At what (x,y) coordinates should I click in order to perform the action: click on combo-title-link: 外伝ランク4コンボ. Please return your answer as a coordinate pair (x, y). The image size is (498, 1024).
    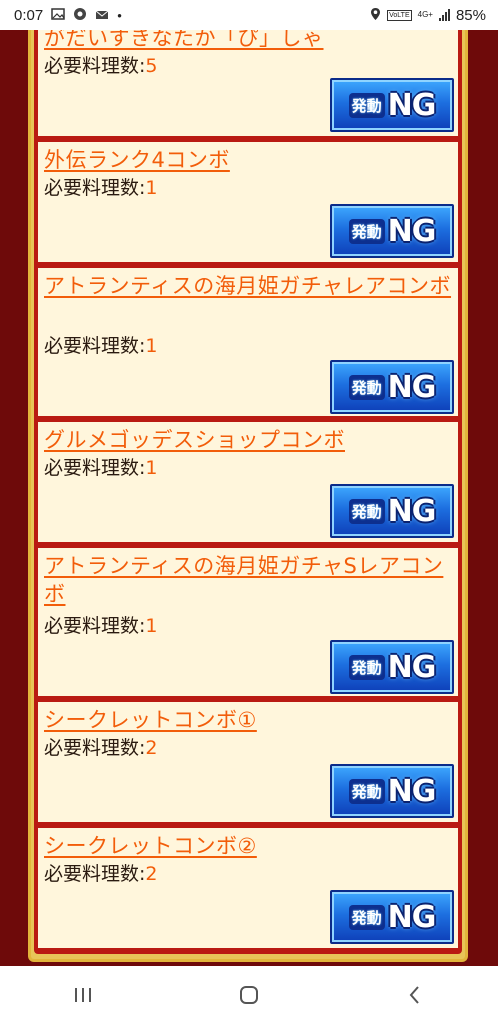
    Looking at the image, I should click on (253, 160).